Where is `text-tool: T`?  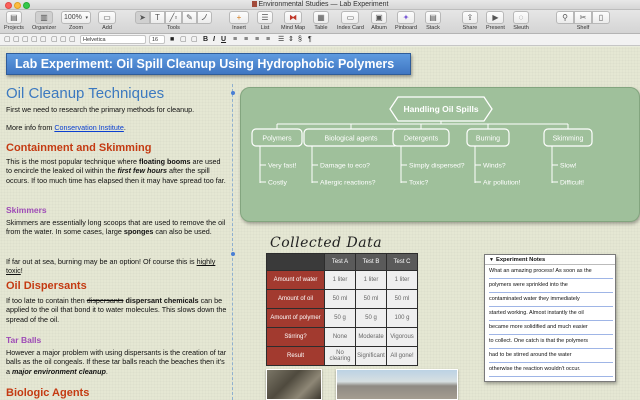 text-tool: T is located at coordinates (157, 17).